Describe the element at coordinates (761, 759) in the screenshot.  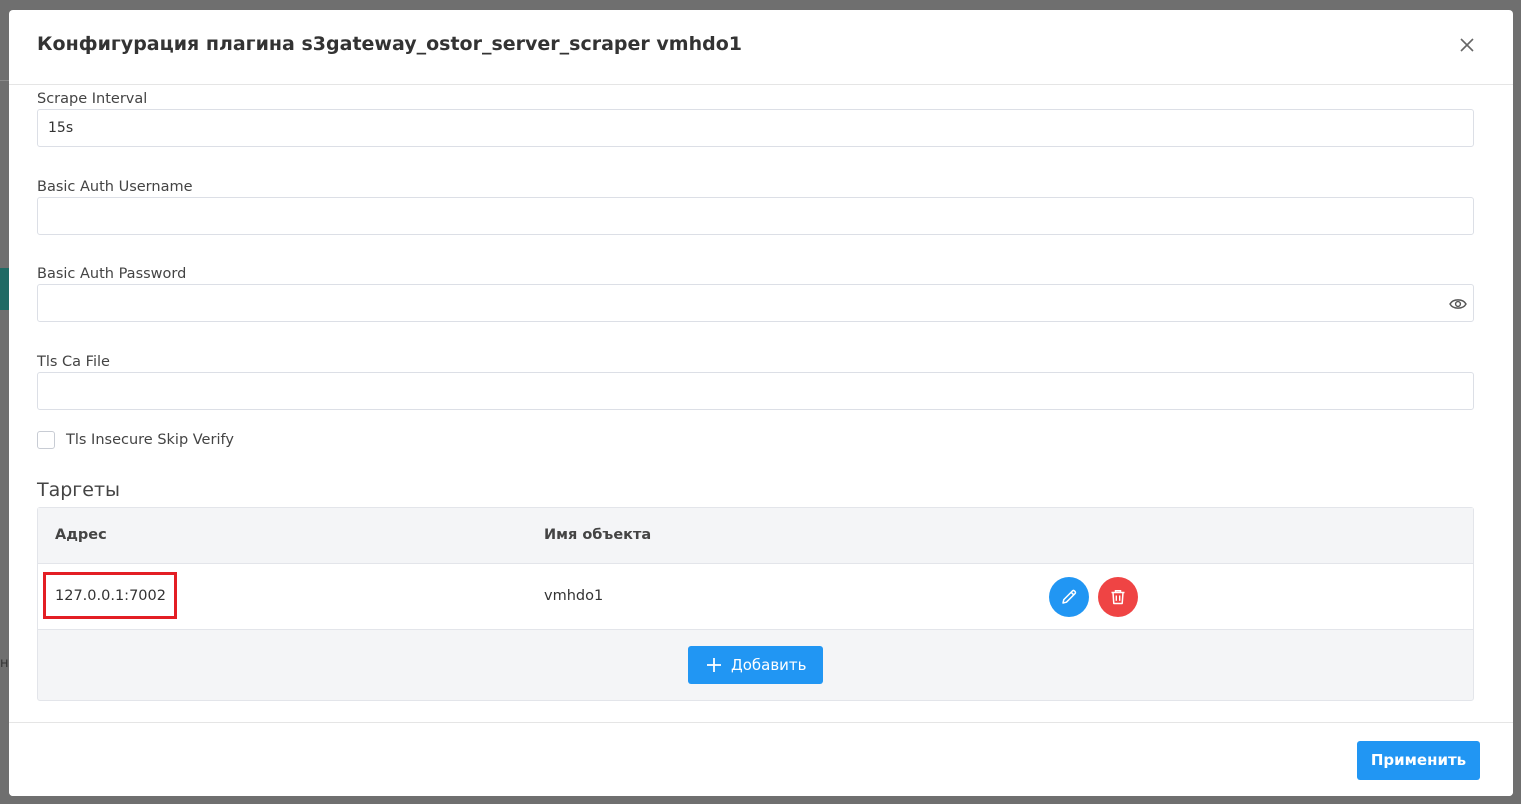
I see `modal-footer: Применить` at that location.